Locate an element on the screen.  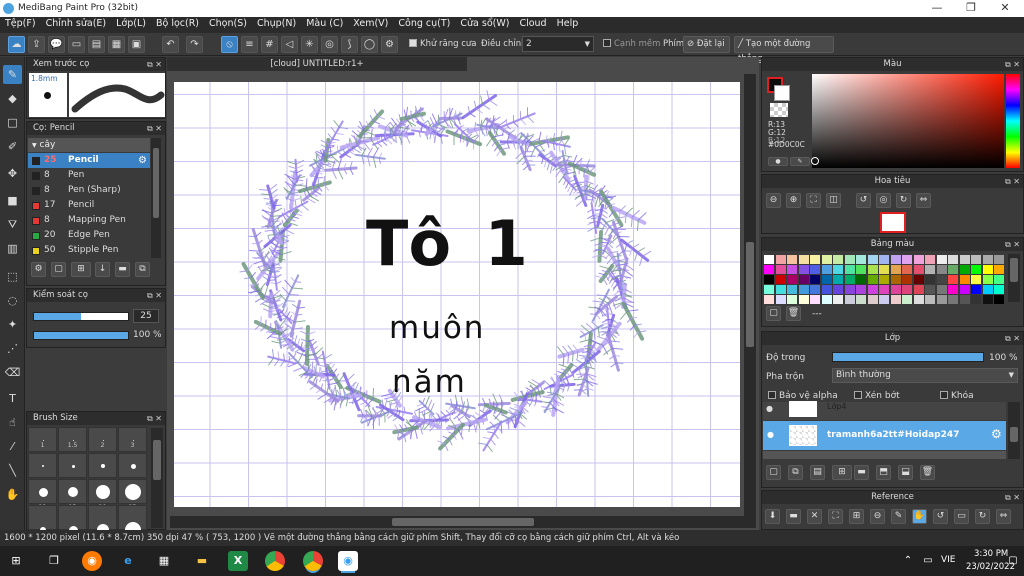
selection-tool-icon: ⬚ is located at coordinates (12, 276).